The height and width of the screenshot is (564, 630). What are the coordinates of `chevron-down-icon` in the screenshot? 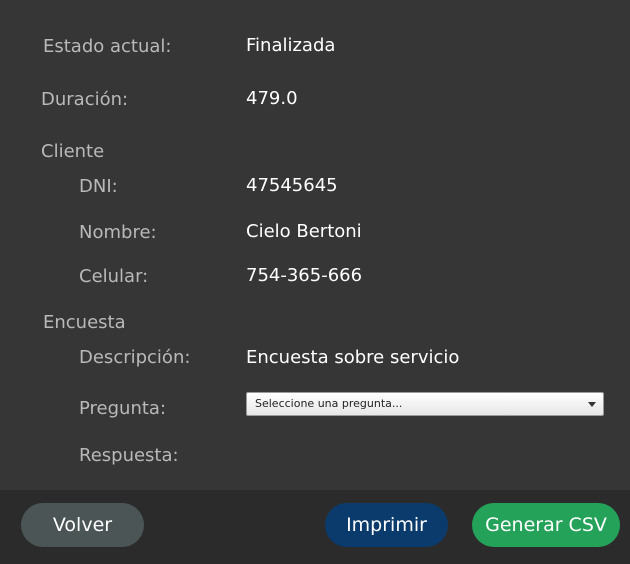 It's located at (592, 404).